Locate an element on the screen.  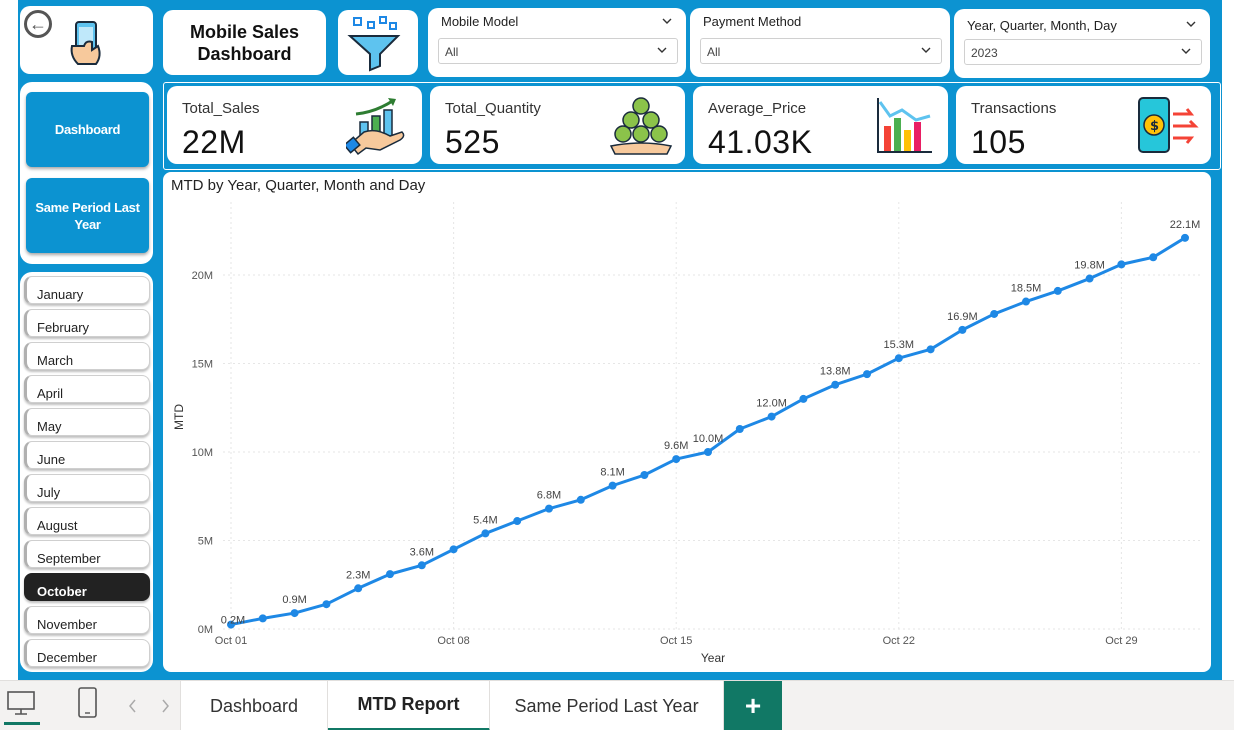
month-button-april: April is located at coordinates (87, 389).